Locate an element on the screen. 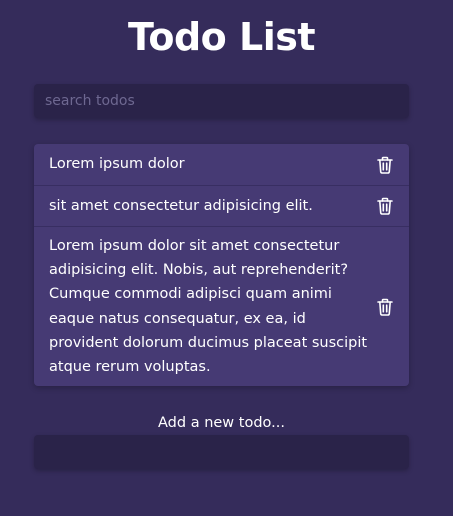 The height and width of the screenshot is (516, 453). todo-text: Lorem ipsum dolor is located at coordinates (117, 164).